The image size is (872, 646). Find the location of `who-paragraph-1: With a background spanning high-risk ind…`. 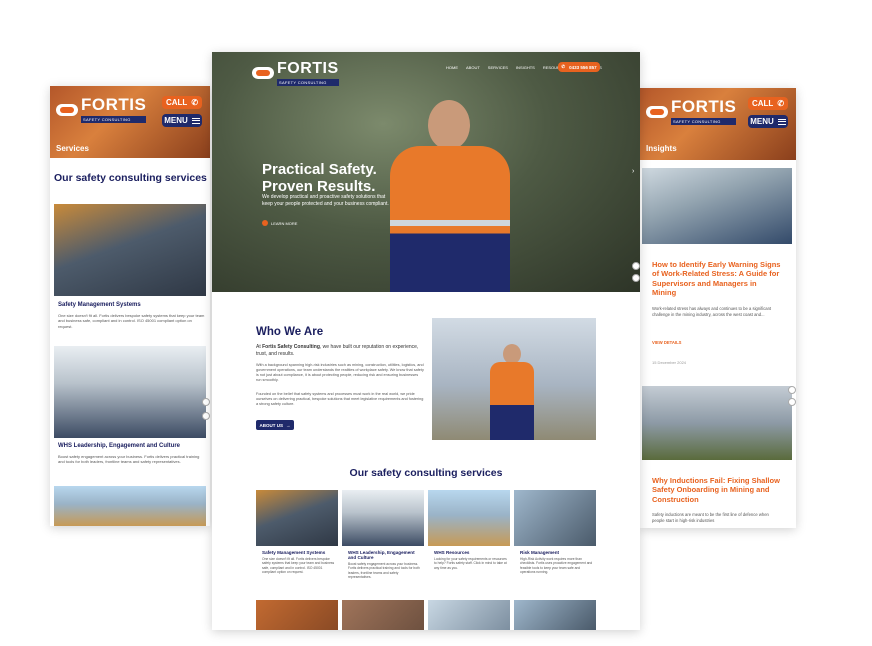

who-paragraph-1: With a background spanning high-risk ind… is located at coordinates (340, 373).